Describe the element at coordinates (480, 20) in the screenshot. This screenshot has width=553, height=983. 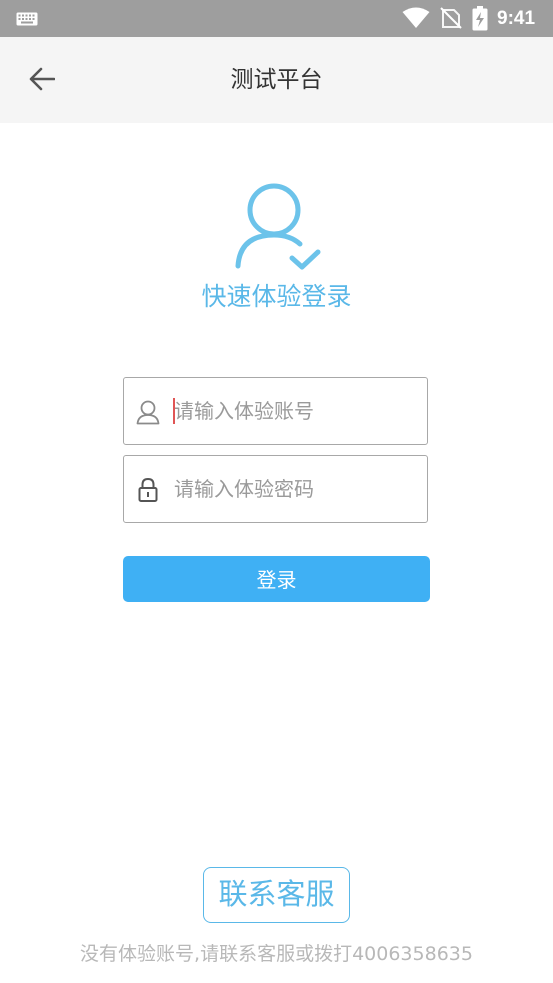
I see `battery-charging-icon` at that location.